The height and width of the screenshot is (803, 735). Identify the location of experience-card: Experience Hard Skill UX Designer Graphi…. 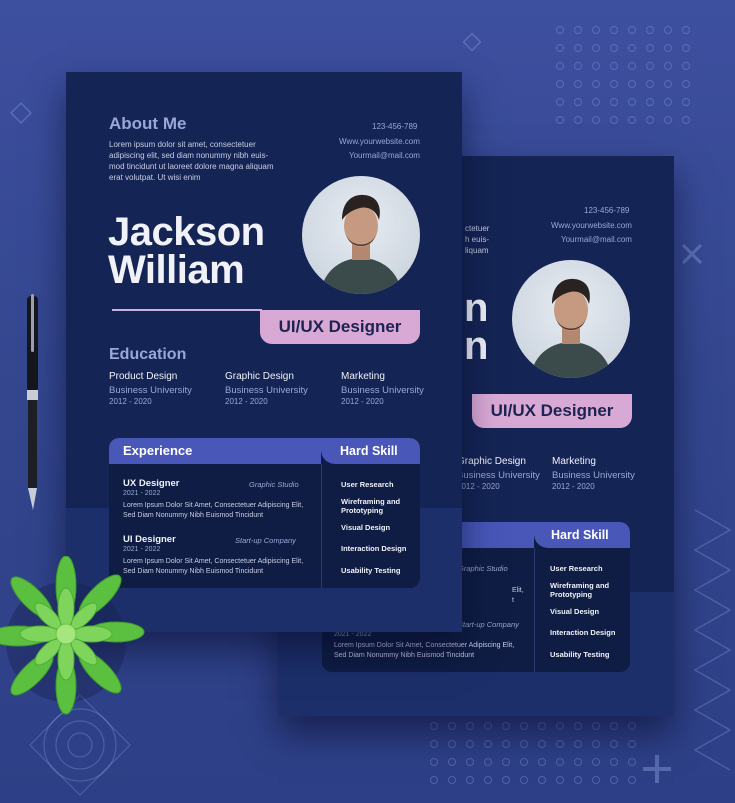
(264, 513).